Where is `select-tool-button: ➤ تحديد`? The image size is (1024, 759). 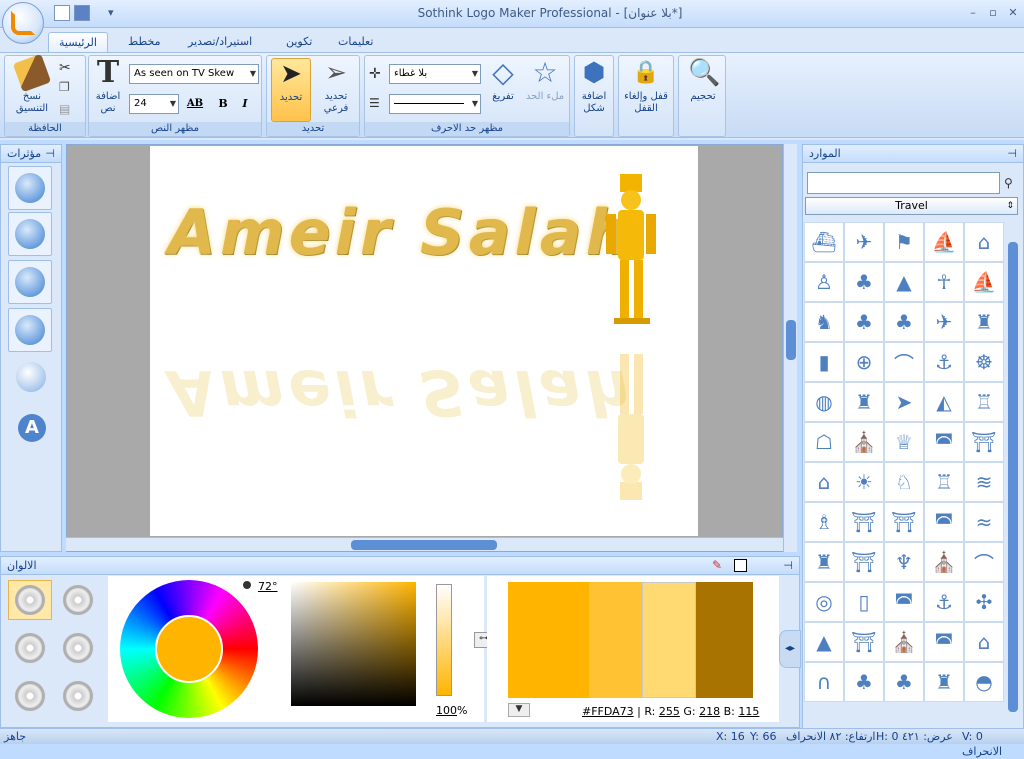 select-tool-button: ➤ تحديد is located at coordinates (291, 90).